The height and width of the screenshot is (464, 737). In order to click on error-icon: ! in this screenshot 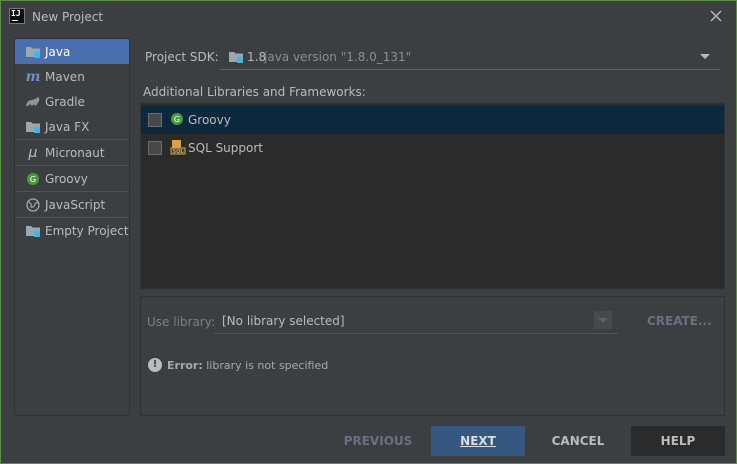, I will do `click(155, 365)`.